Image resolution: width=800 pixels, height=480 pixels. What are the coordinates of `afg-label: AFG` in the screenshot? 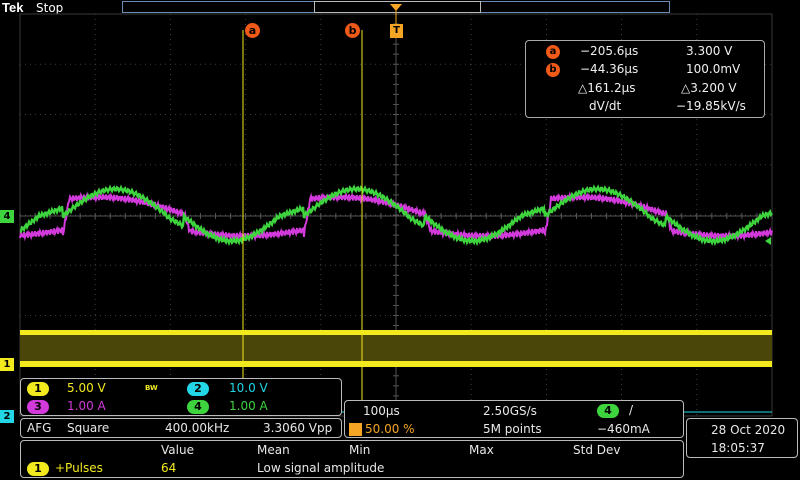 It's located at (39, 428).